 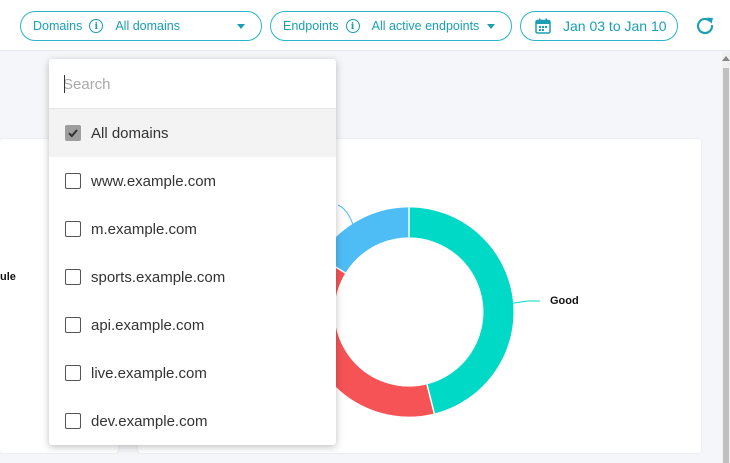 I want to click on text-cursor, so click(x=64, y=84).